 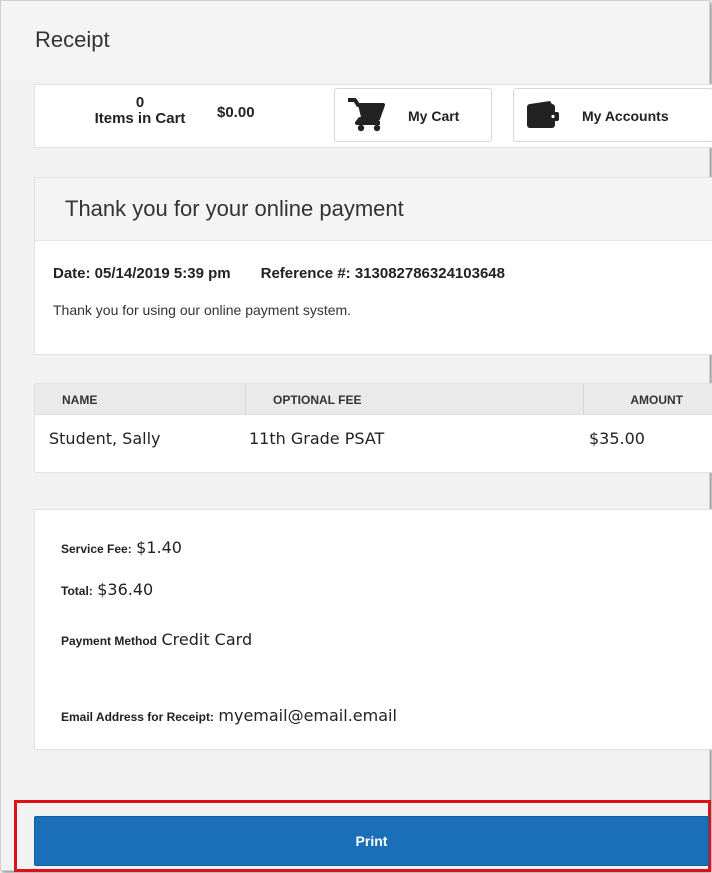 I want to click on page-title: Receipt, so click(x=72, y=39).